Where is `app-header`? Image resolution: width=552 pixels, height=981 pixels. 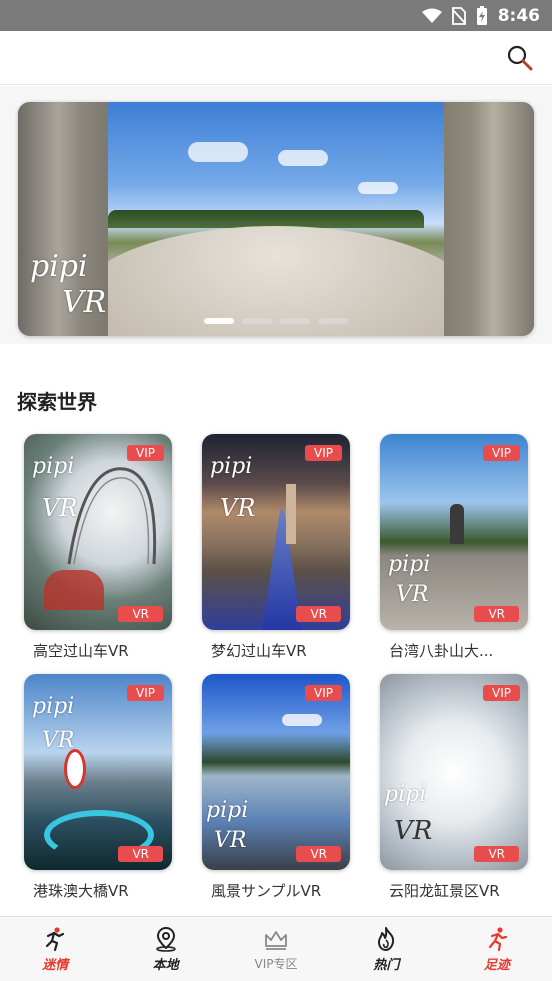
app-header is located at coordinates (276, 58).